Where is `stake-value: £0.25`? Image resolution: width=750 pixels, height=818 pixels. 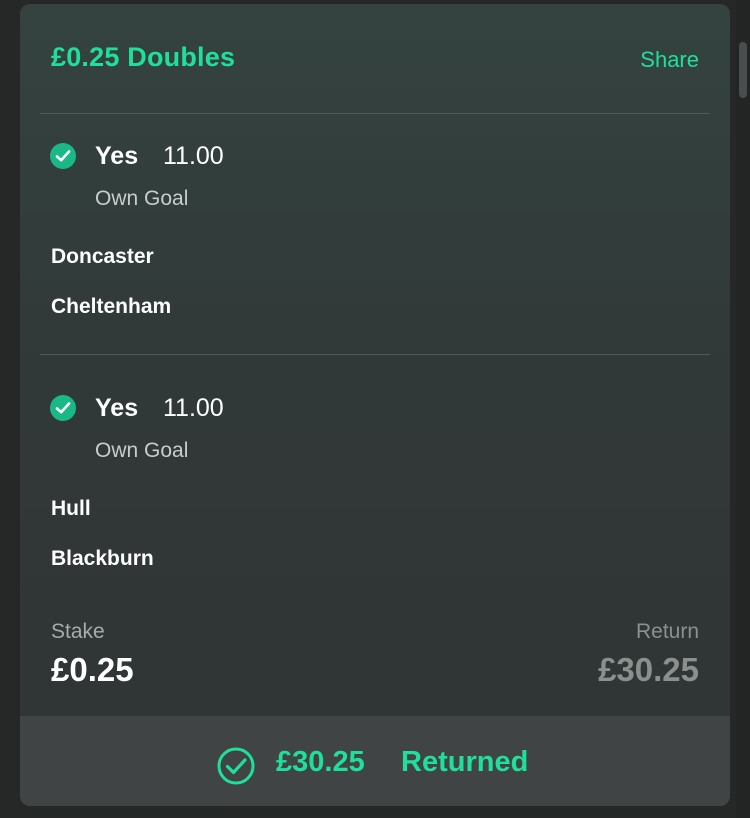
stake-value: £0.25 is located at coordinates (92, 669).